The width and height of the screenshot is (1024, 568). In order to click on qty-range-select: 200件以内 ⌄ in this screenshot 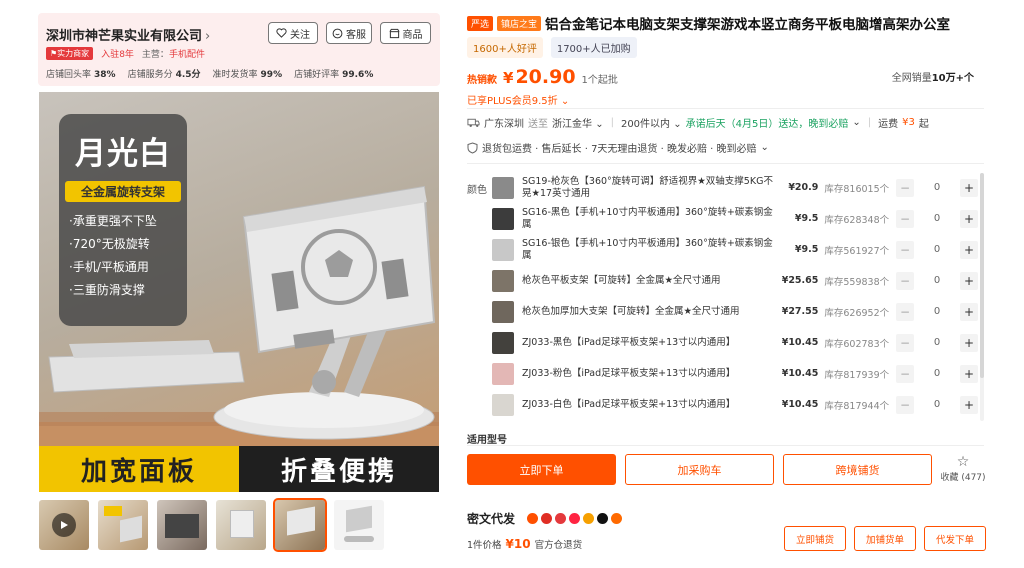, I will do `click(651, 122)`.